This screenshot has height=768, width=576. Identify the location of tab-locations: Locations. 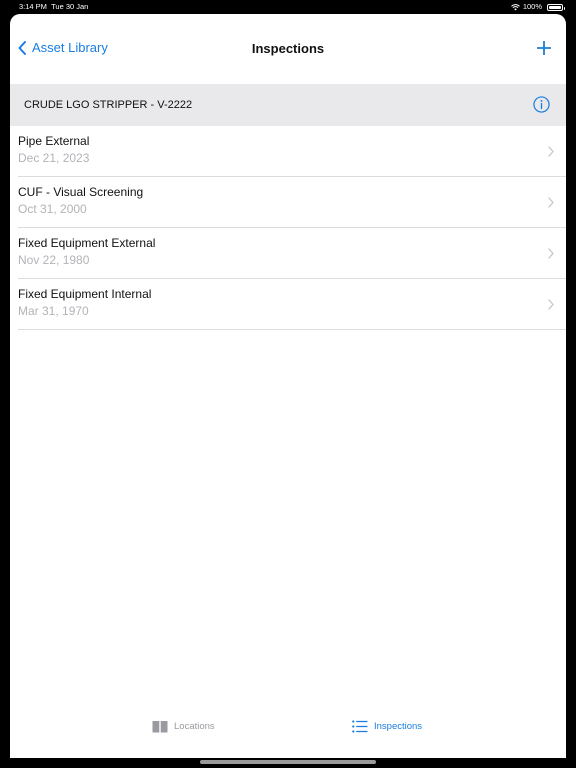
(183, 726).